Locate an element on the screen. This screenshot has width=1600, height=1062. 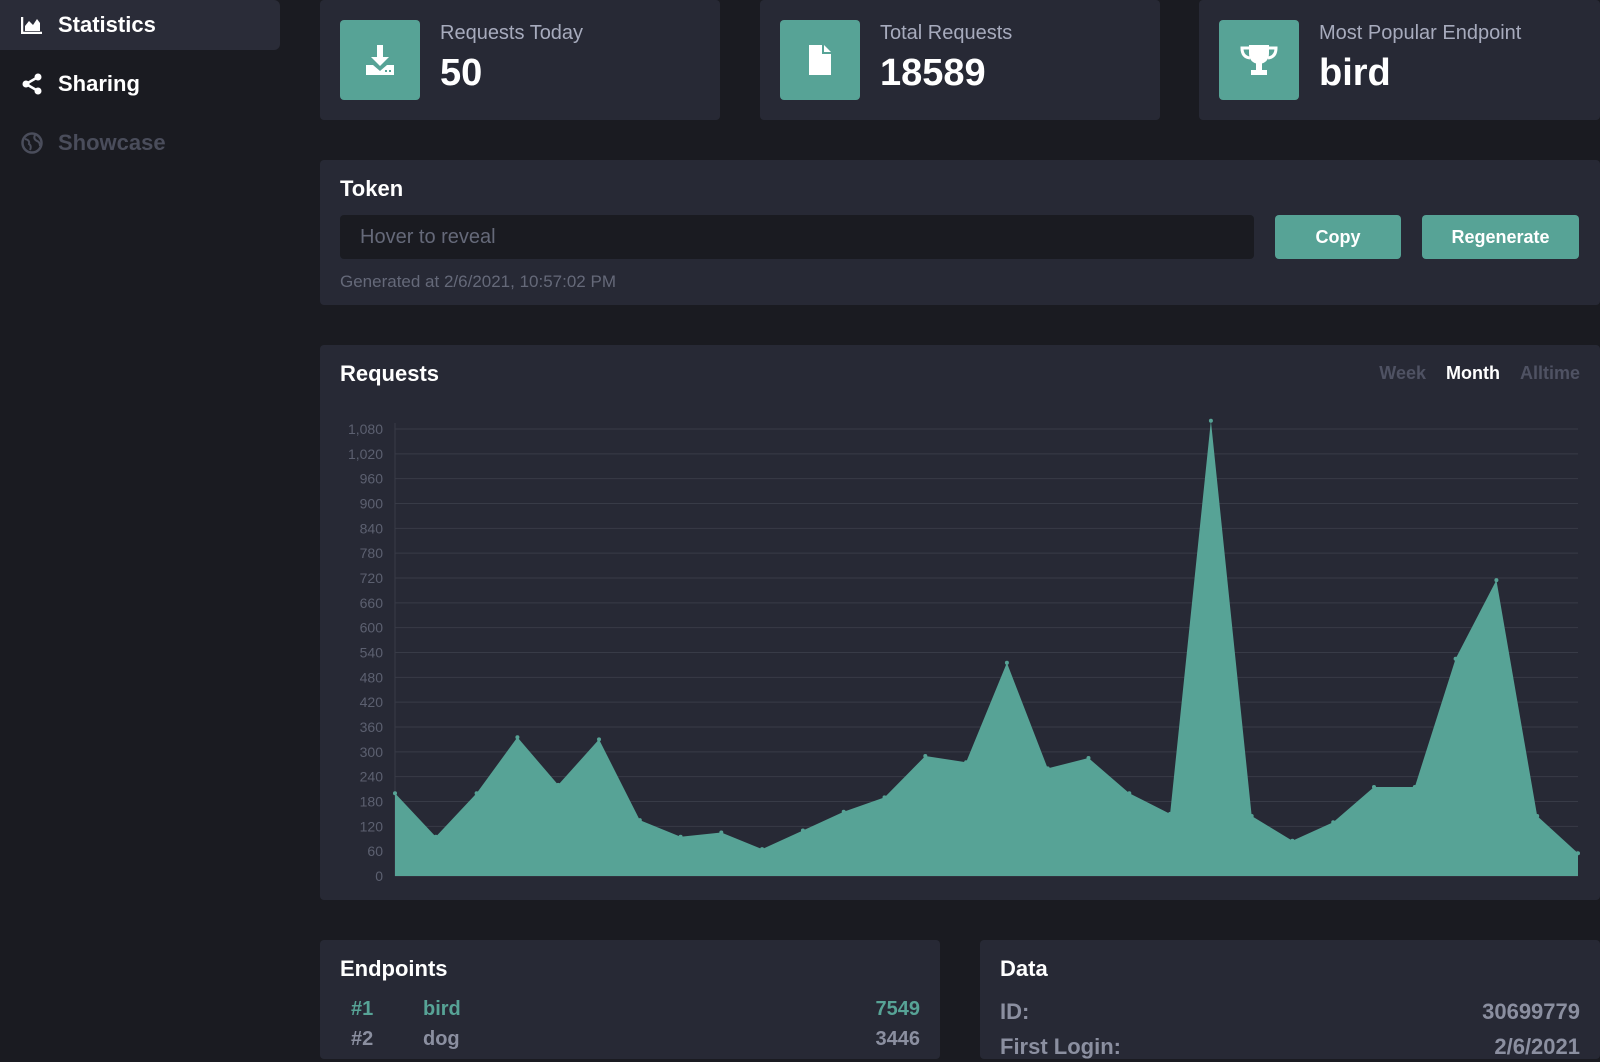
token-field: Hover to reveal is located at coordinates (797, 237).